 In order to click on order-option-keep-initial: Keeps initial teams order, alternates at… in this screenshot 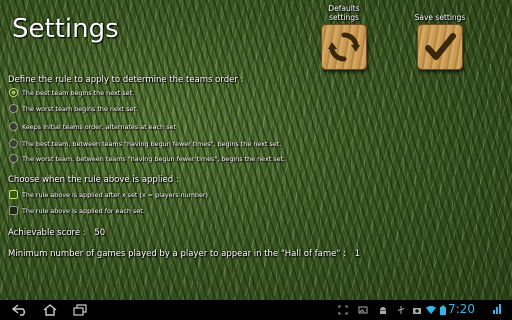, I will do `click(92, 126)`.